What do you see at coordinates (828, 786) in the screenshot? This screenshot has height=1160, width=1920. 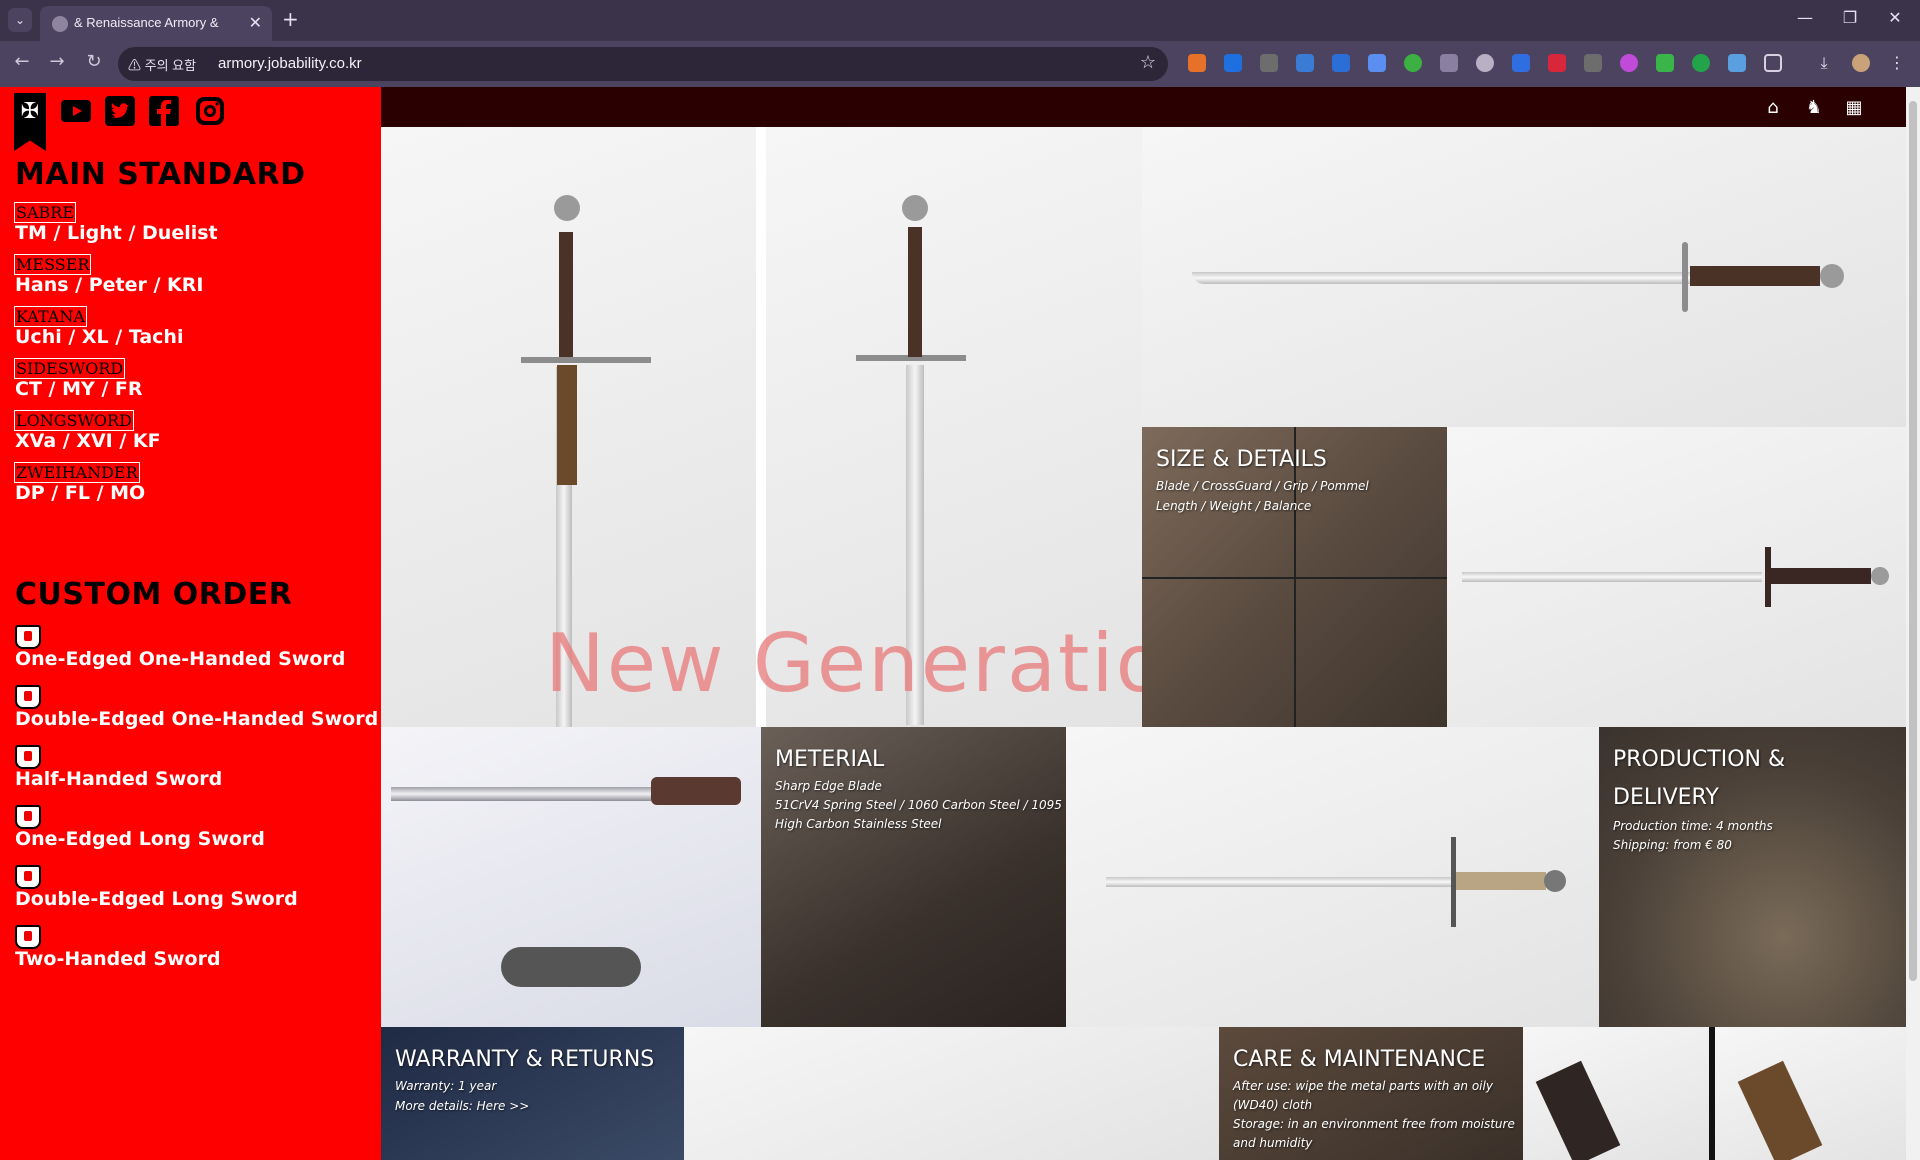 I see `material-line1: Sharp Edge Blade` at bounding box center [828, 786].